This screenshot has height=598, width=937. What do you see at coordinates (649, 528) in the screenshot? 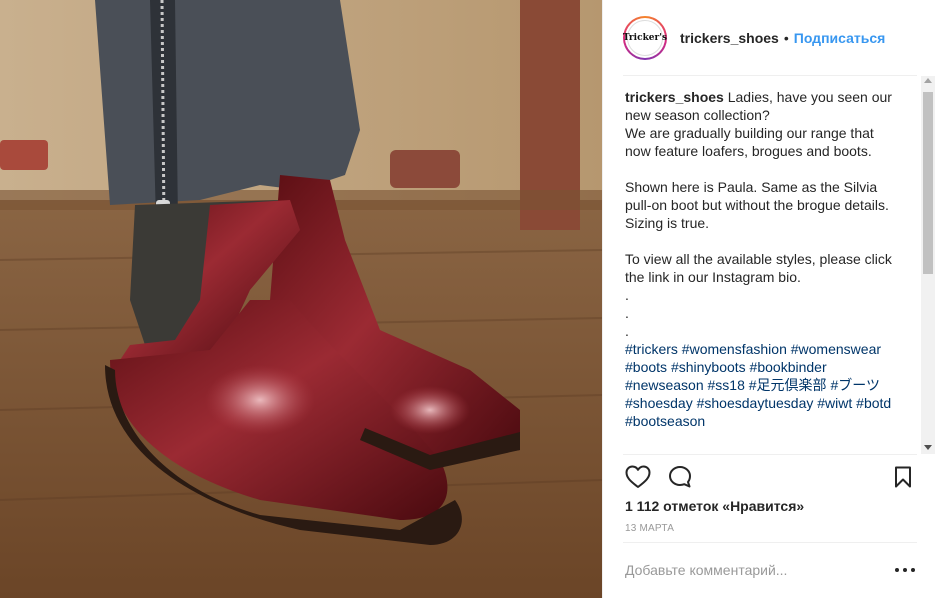
I see `post-date: 13 марта` at bounding box center [649, 528].